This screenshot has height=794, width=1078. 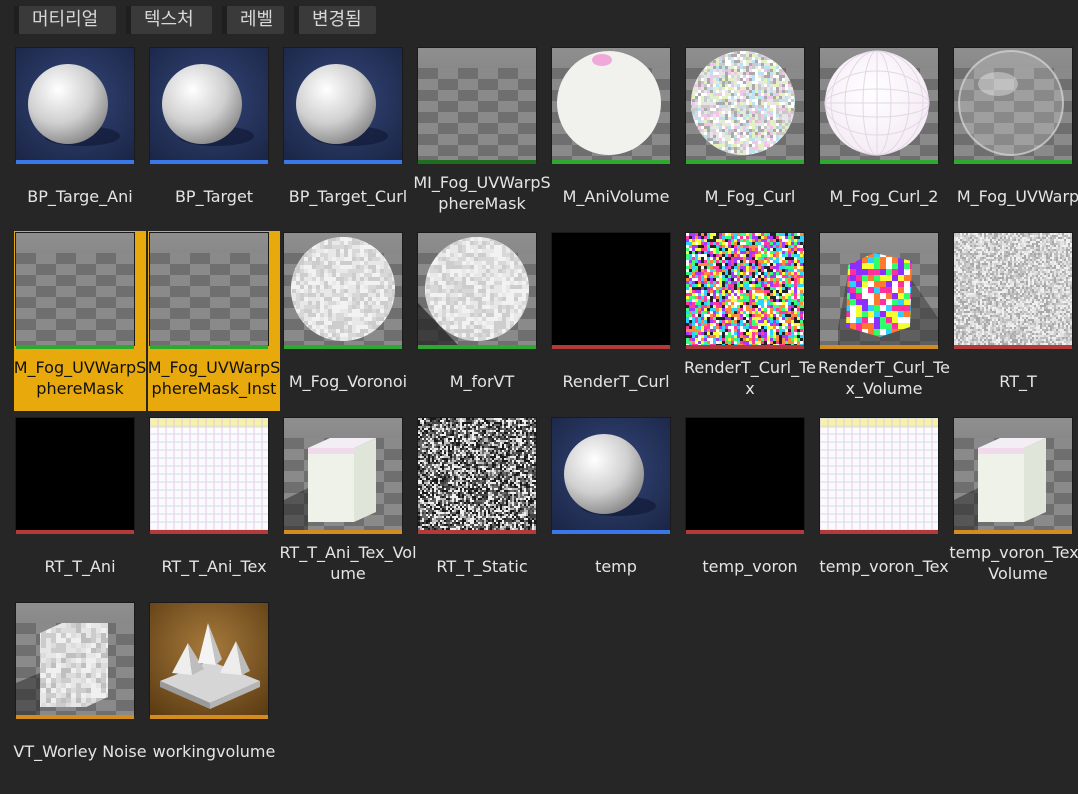 What do you see at coordinates (80, 378) in the screenshot?
I see `asset-label: M_Fog_UVWarpSphereMask` at bounding box center [80, 378].